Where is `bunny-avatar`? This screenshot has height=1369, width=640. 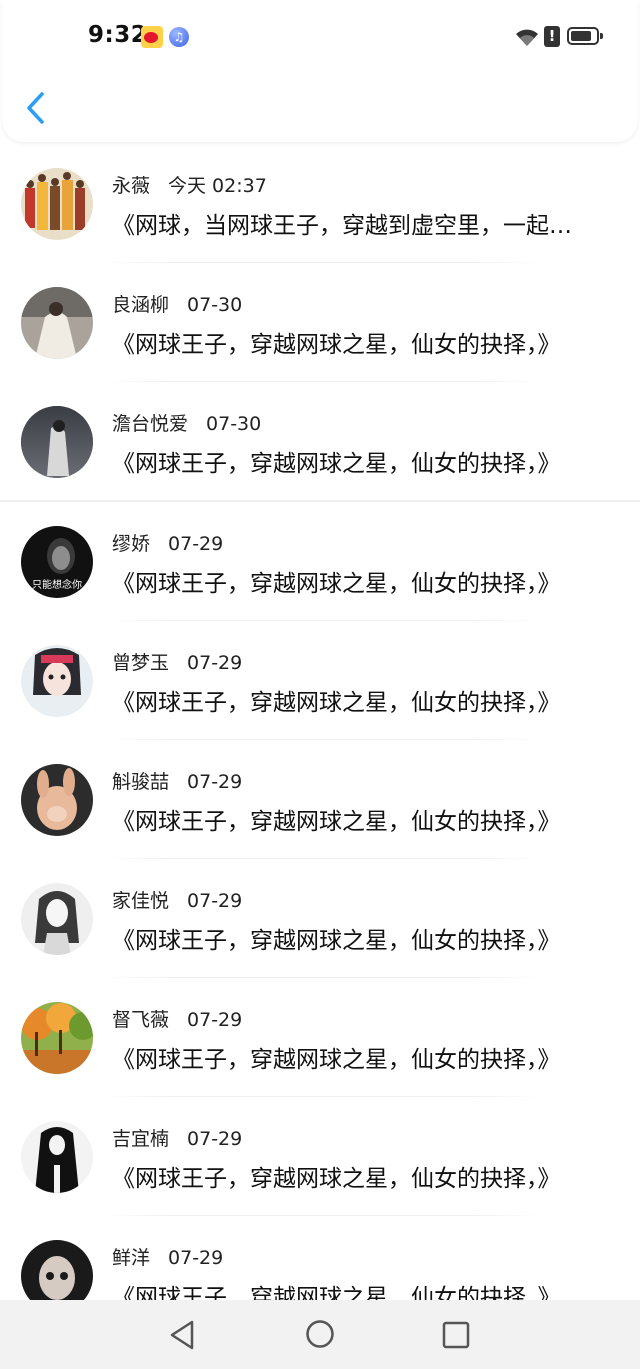 bunny-avatar is located at coordinates (57, 800).